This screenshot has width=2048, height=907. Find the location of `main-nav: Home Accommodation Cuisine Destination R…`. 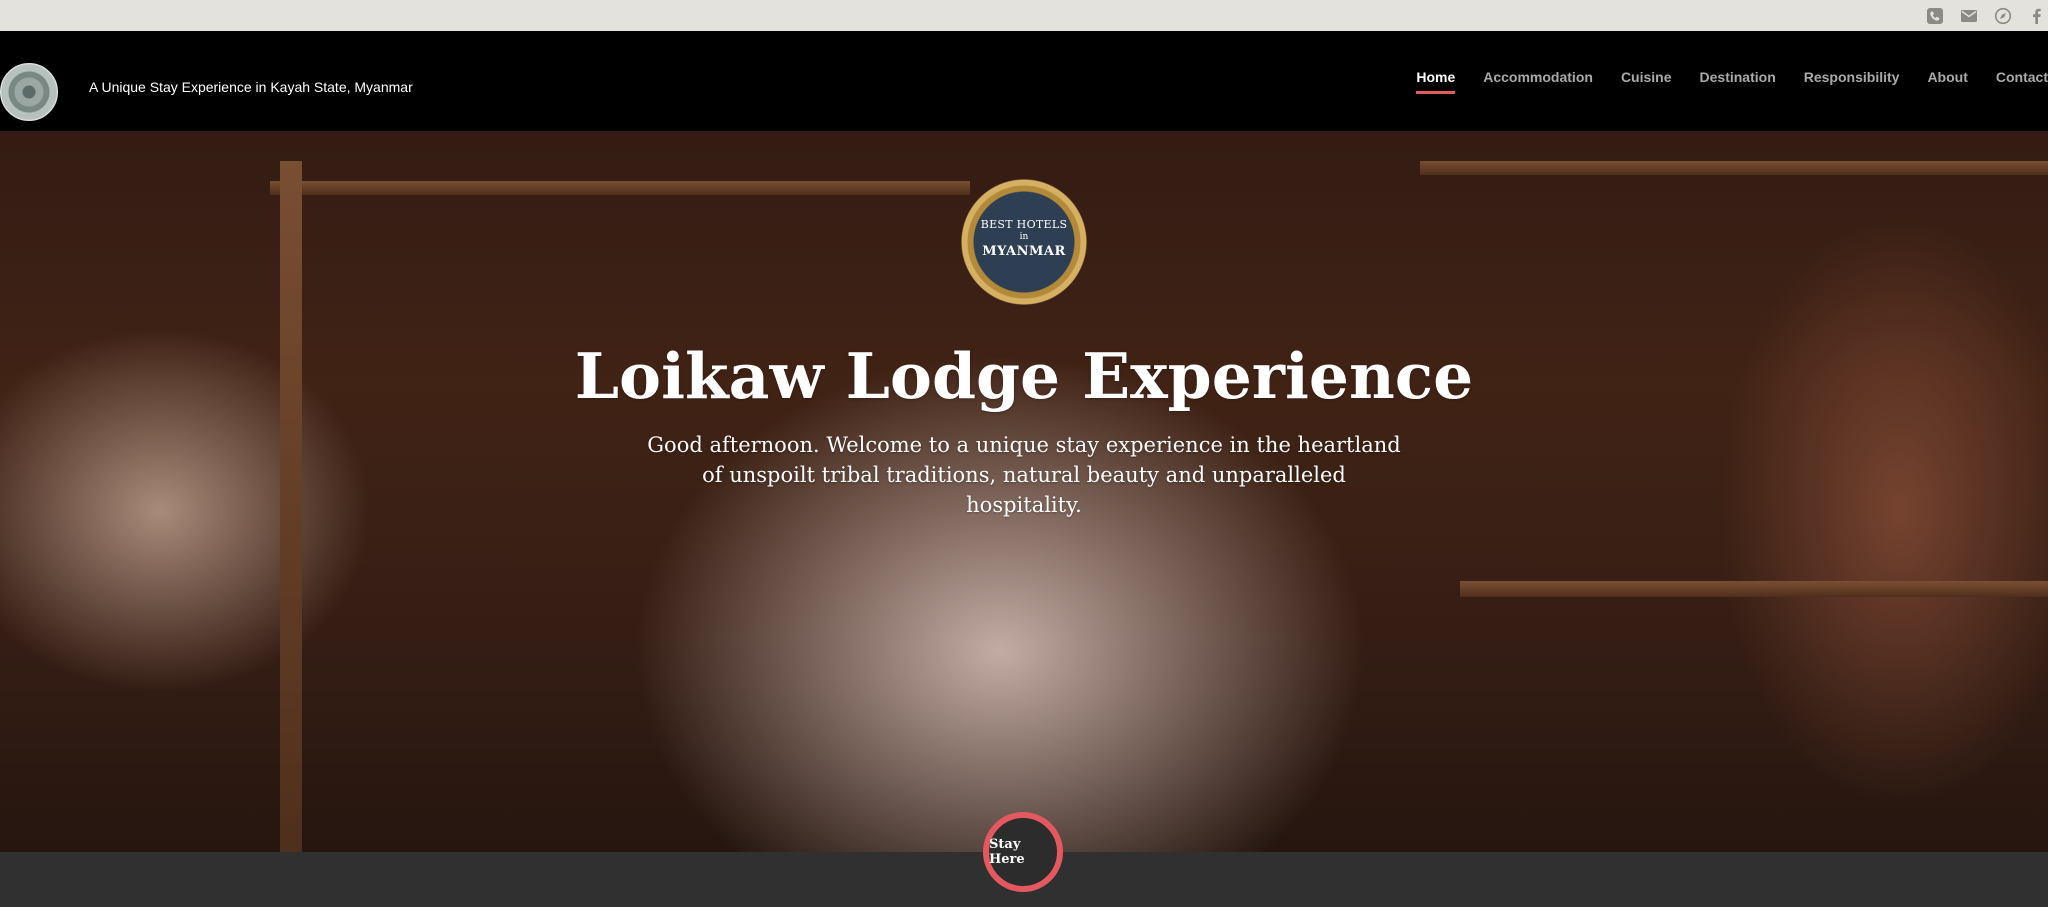

main-nav: Home Accommodation Cuisine Destination R… is located at coordinates (1718, 79).